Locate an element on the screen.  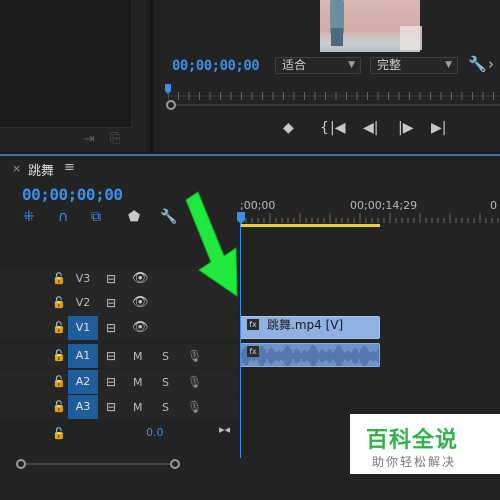
track-row-a2: 🔓 A2 ⊟ M S 🎙 is located at coordinates (250, 382).